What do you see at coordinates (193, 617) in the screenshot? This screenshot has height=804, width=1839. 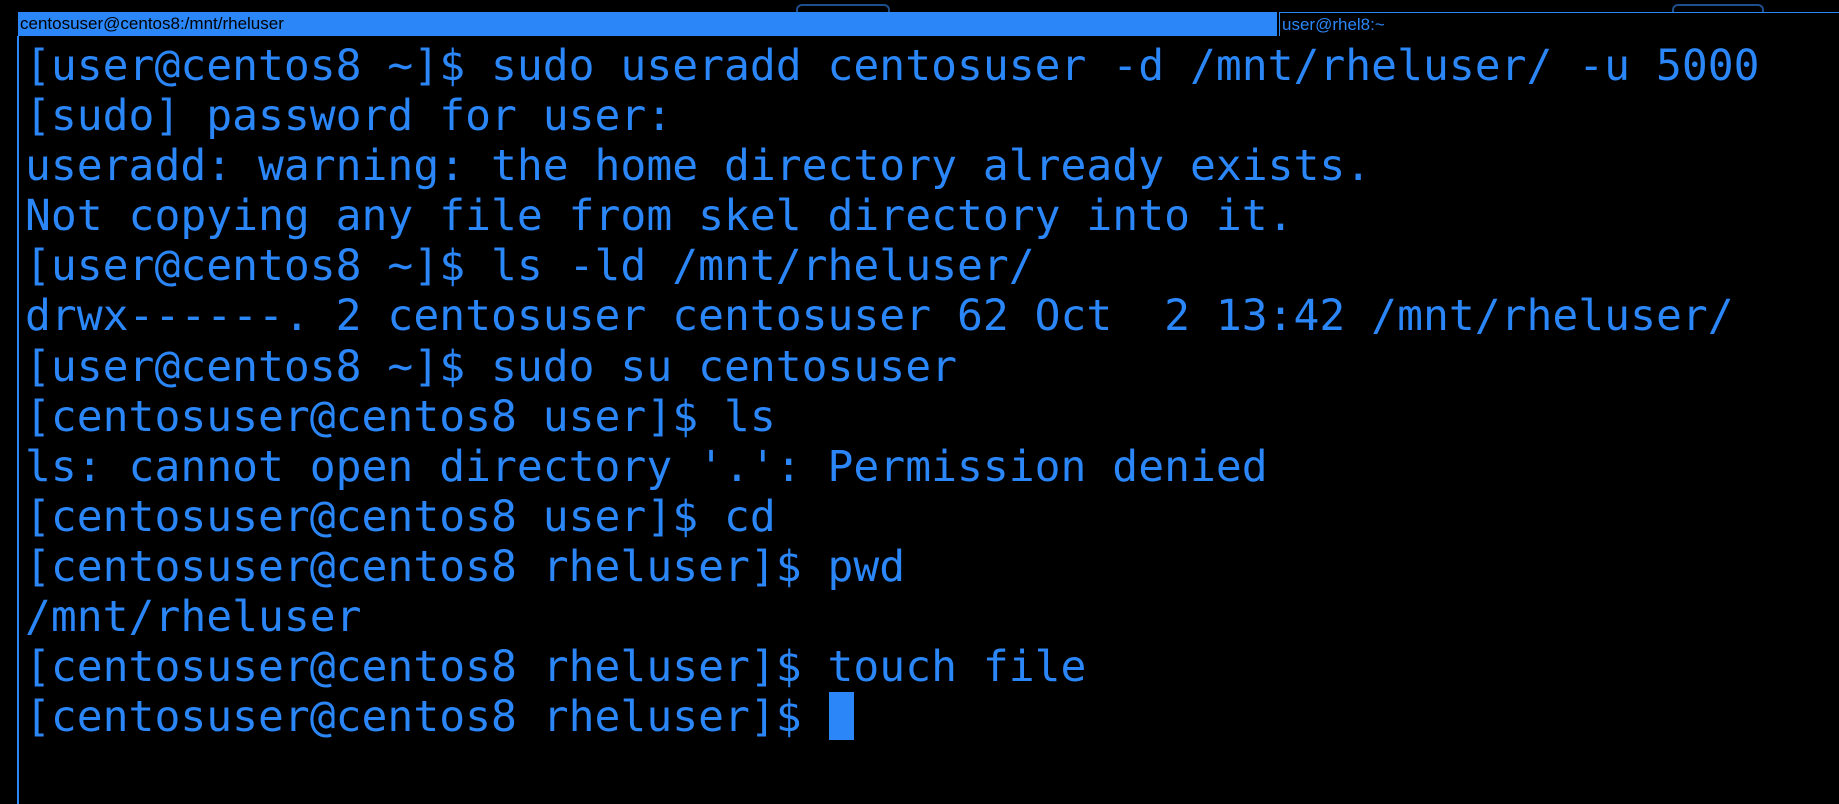 I see `terminal-line: /mnt/rheluser` at bounding box center [193, 617].